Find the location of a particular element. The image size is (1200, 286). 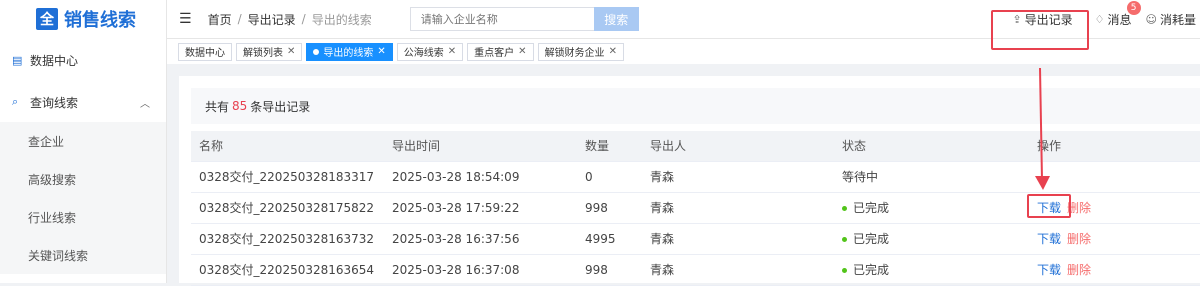

message-count-badge: 5 is located at coordinates (1133, 7).